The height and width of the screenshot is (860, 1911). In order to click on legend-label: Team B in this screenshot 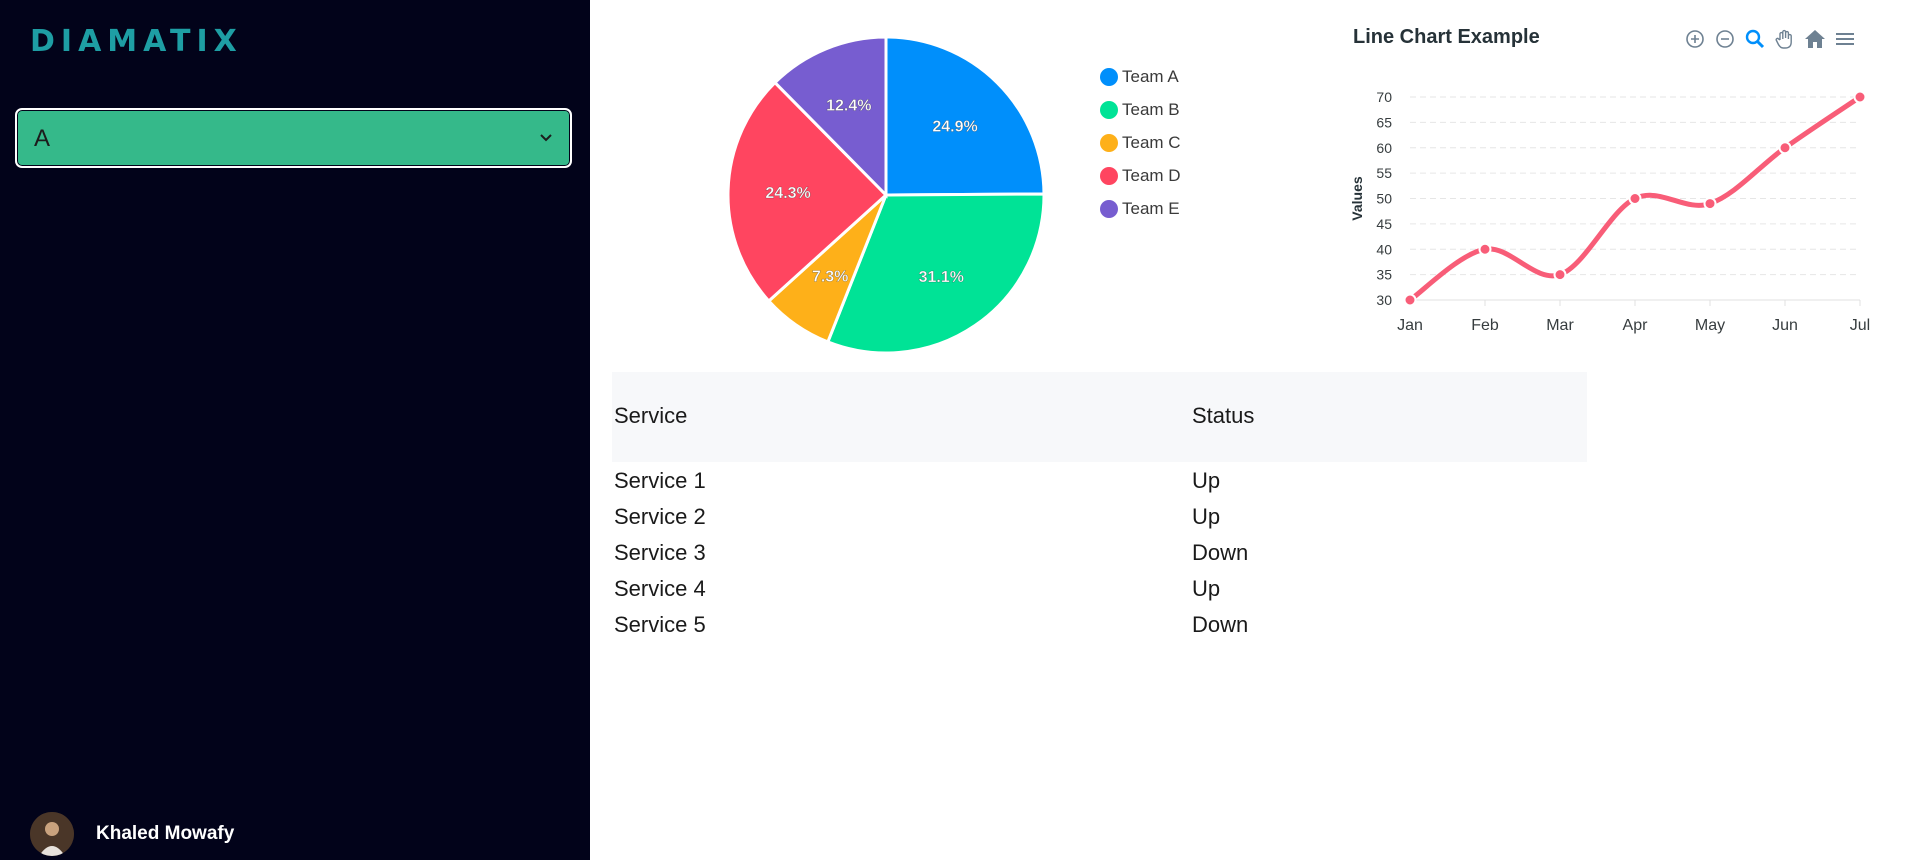, I will do `click(1151, 109)`.